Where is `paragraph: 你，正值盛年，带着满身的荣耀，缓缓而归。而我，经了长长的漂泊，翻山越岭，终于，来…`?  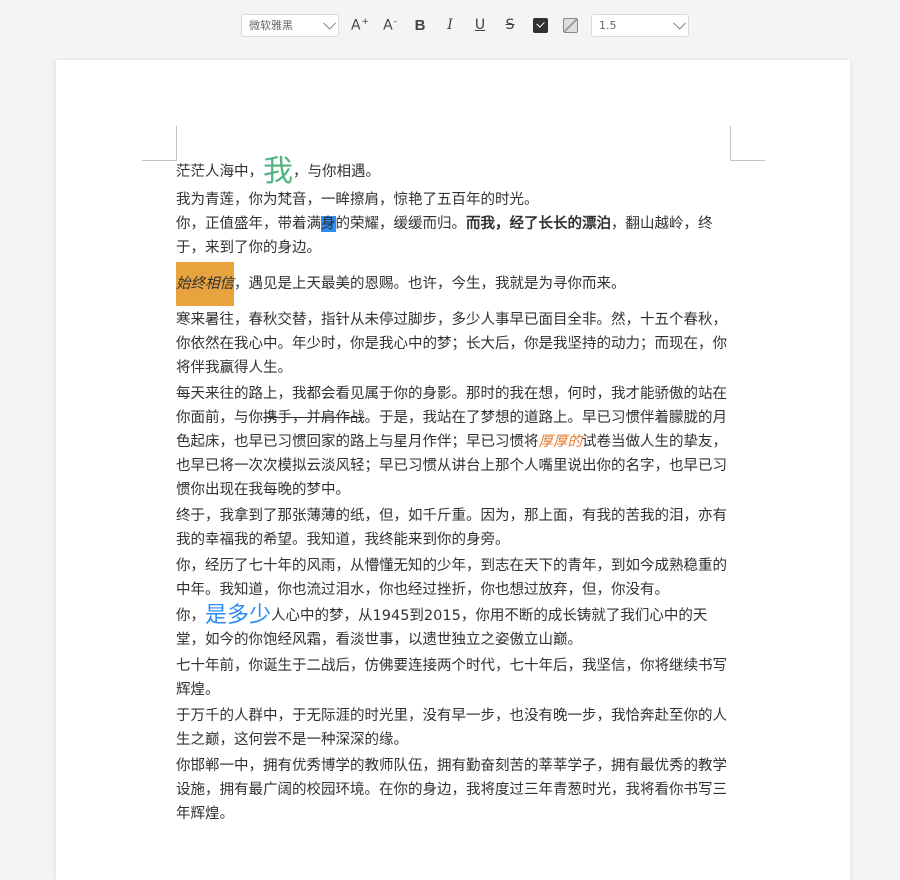 paragraph: 你，正值盛年，带着满身的荣耀，缓缓而归。而我，经了长长的漂泊，翻山越岭，终于，来… is located at coordinates (444, 236).